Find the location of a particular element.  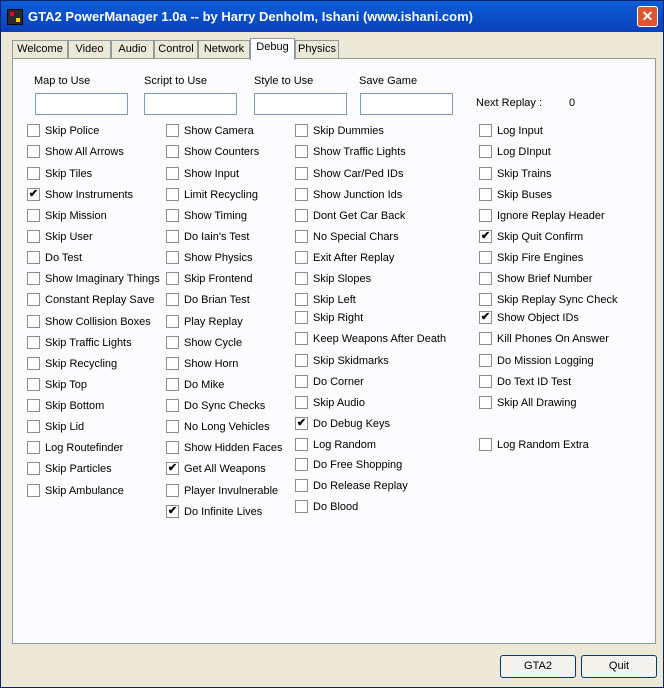

option-label: Do Brian Test is located at coordinates (217, 300).